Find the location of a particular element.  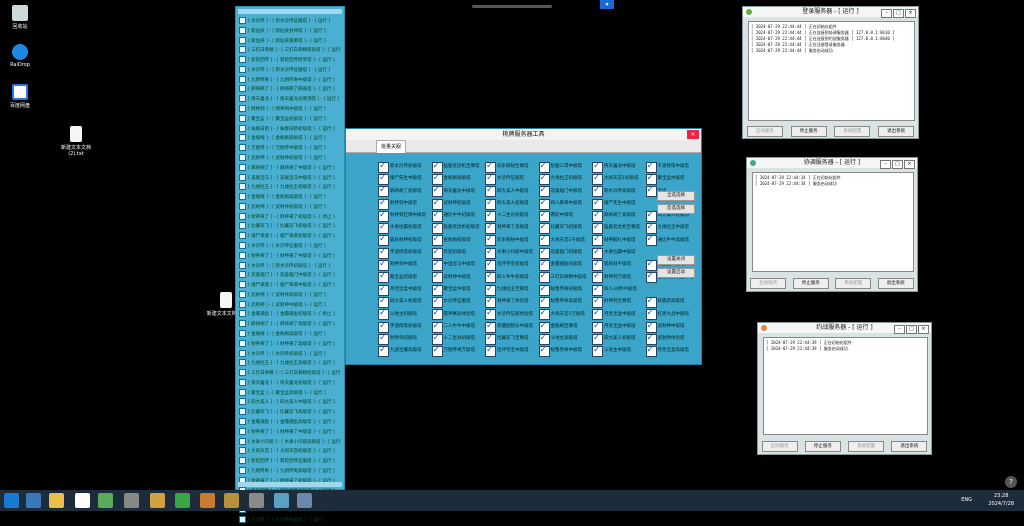

grid-cell: 财神到红拜中级塔 is located at coordinates (404, 216).